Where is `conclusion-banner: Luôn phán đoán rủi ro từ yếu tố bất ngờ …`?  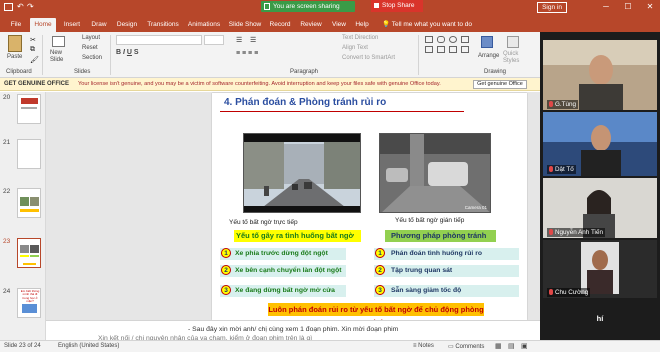 conclusion-banner: Luôn phán đoán rủi ro từ yếu tố bất ngờ … is located at coordinates (376, 315).